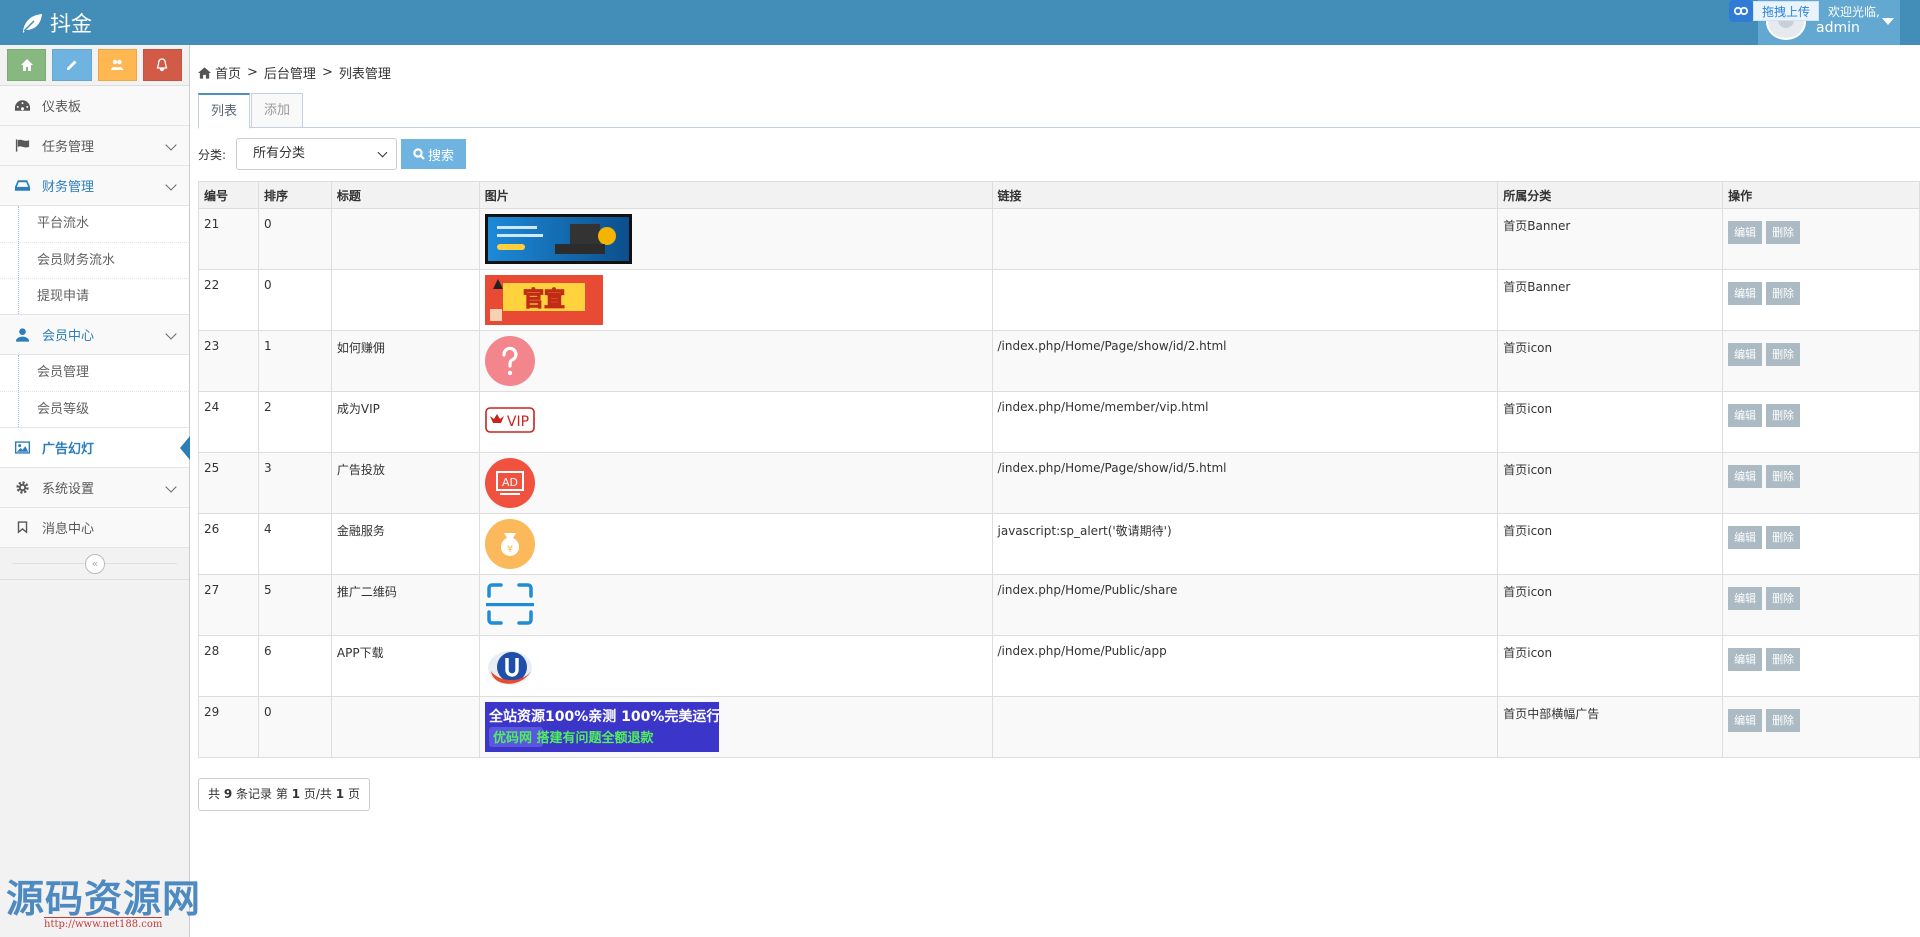 This screenshot has height=937, width=1920. Describe the element at coordinates (95, 564) in the screenshot. I see `double-chevron-left-icon: «` at that location.